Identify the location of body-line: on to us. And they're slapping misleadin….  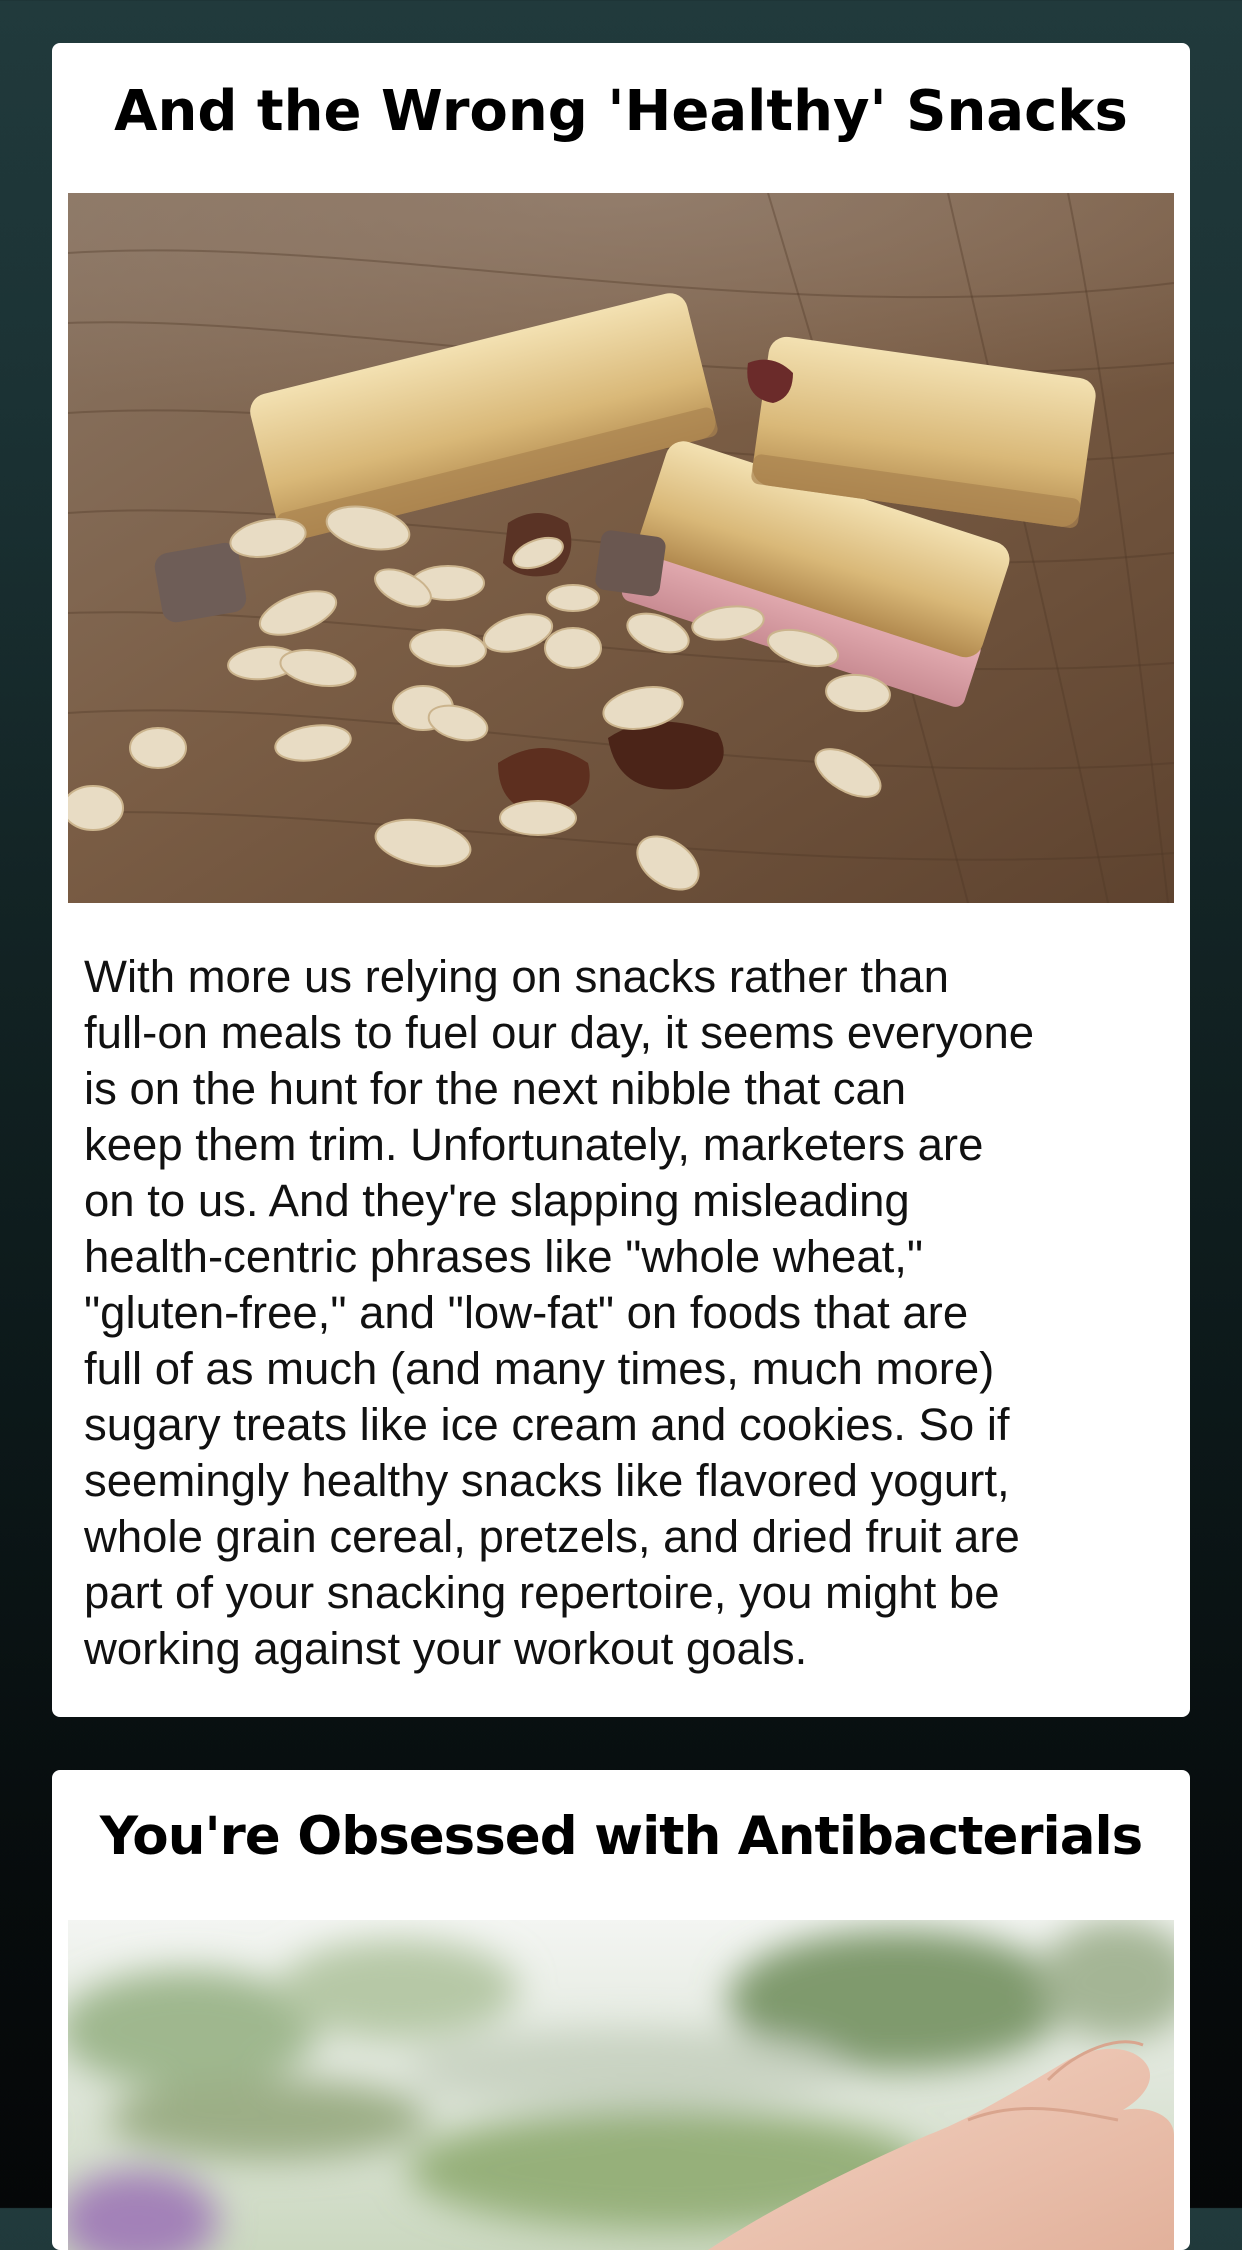
(497, 1200).